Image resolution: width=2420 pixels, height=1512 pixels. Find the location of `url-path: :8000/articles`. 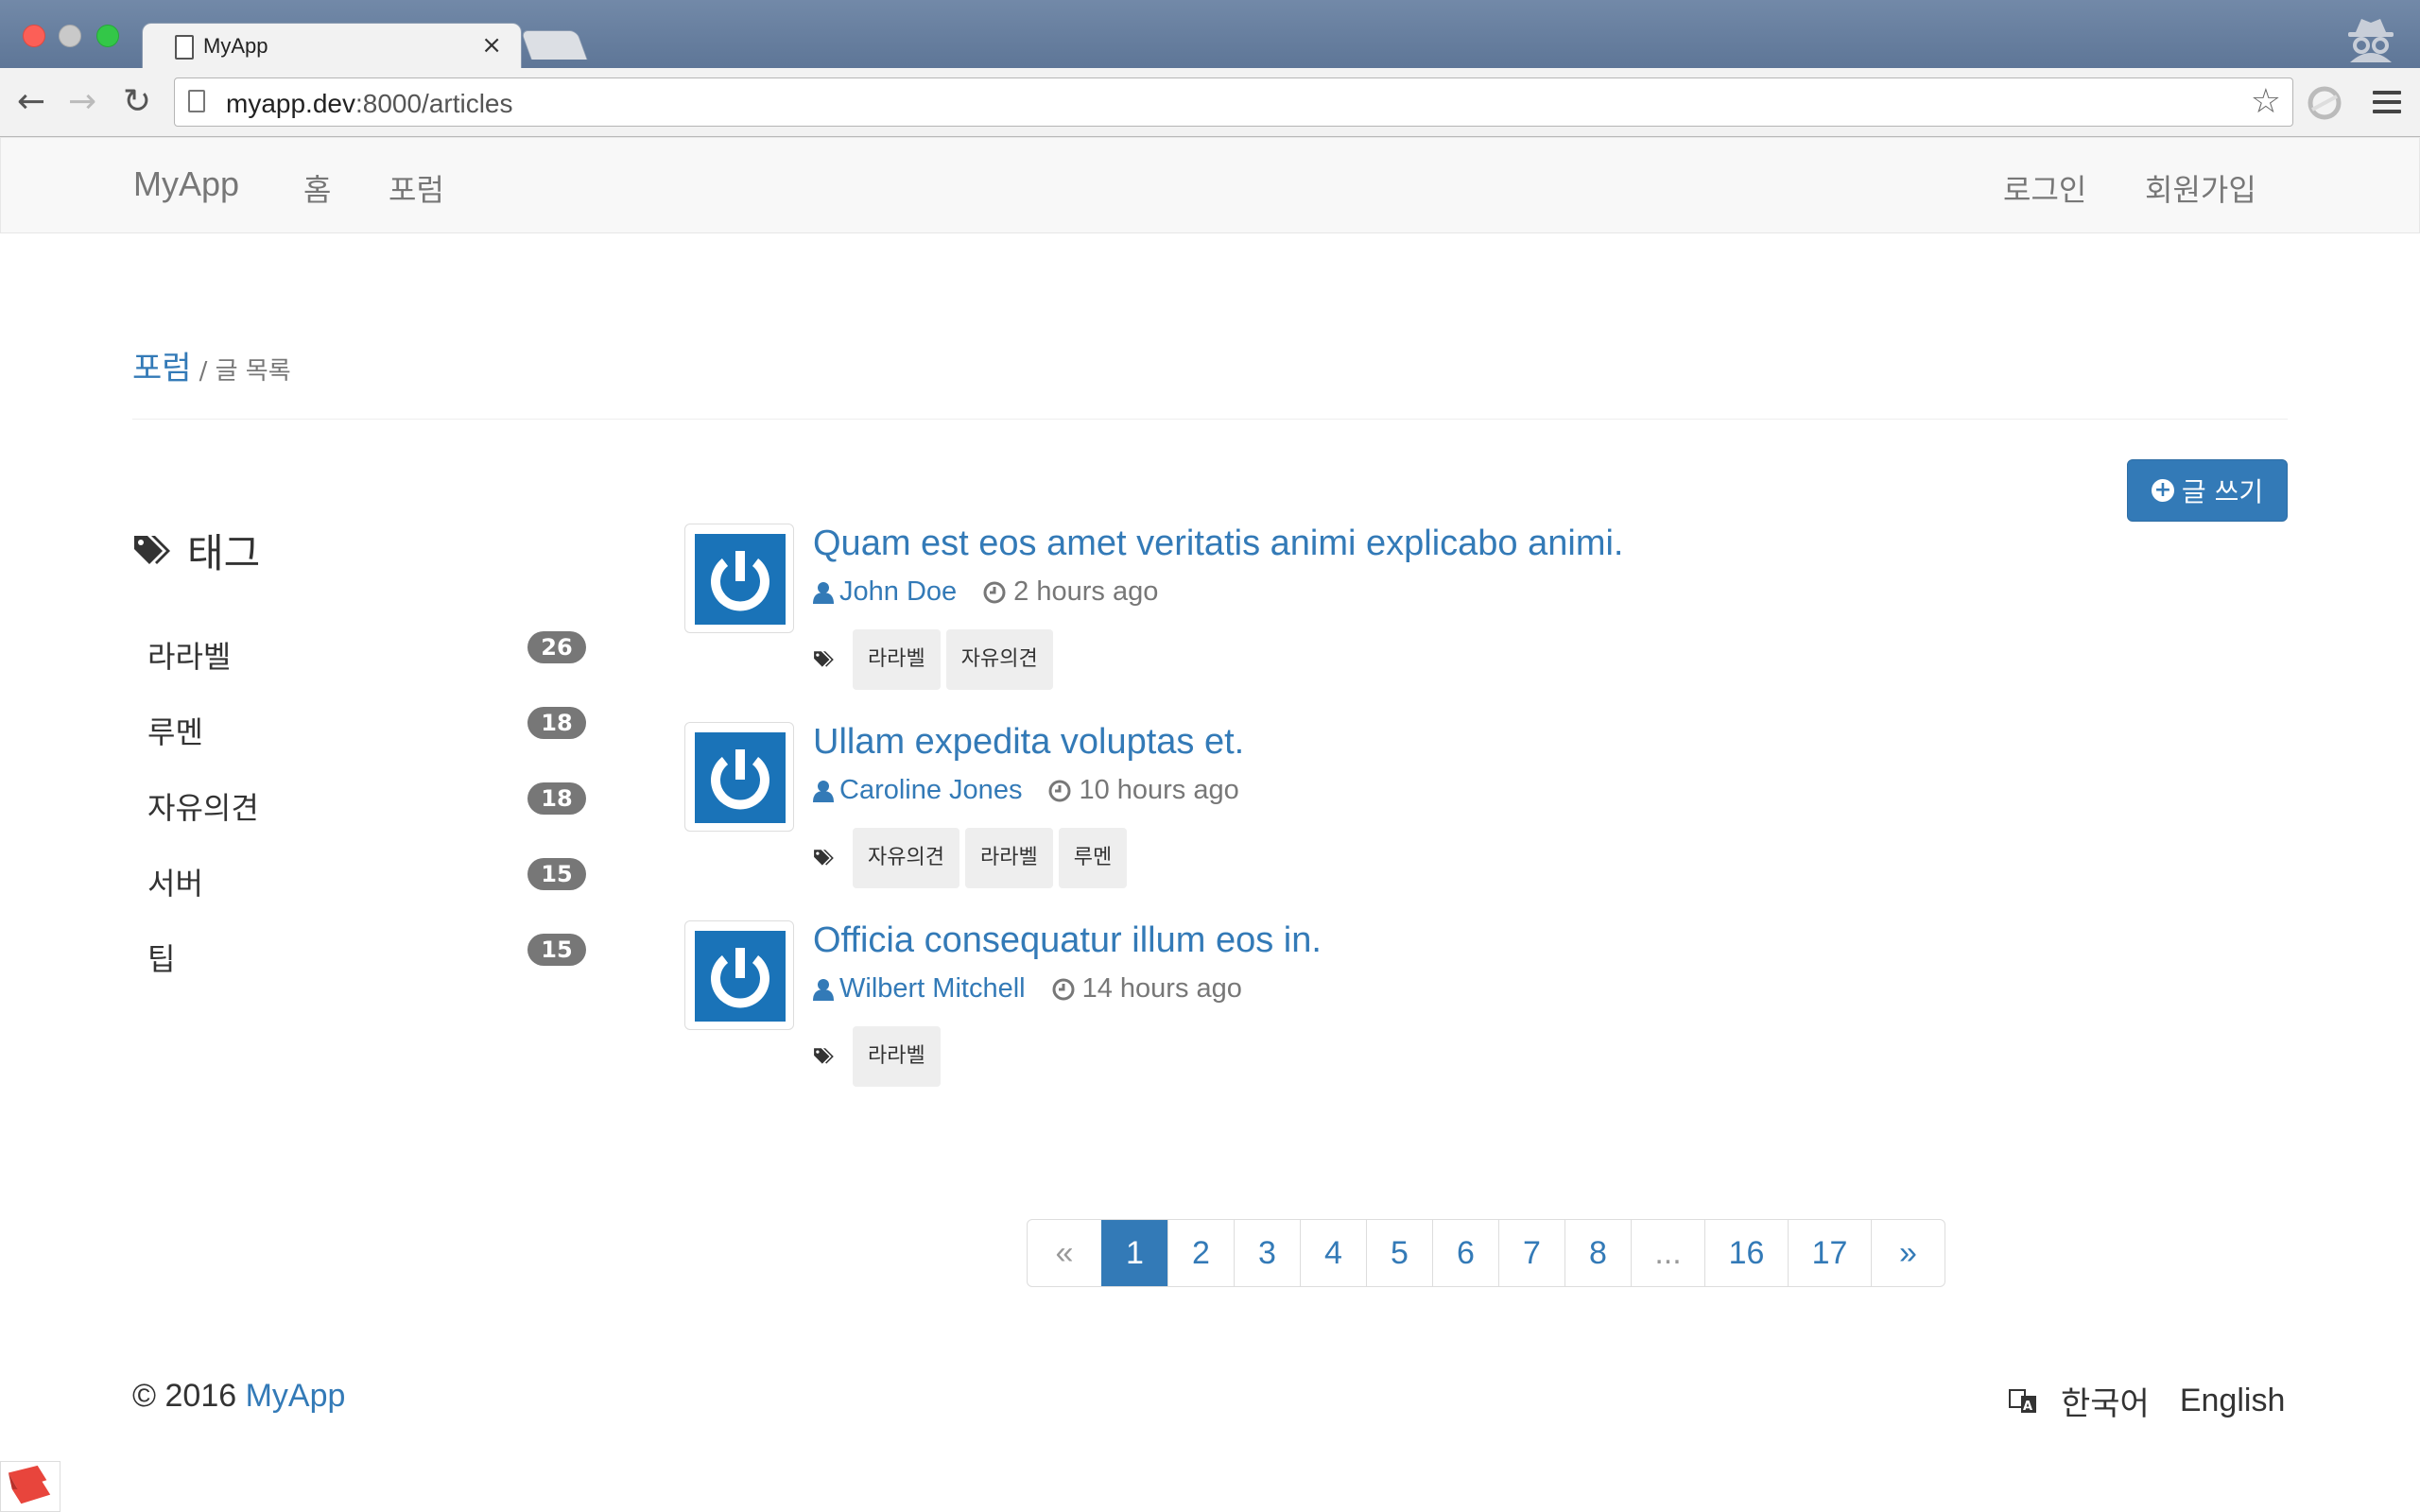

url-path: :8000/articles is located at coordinates (433, 103).